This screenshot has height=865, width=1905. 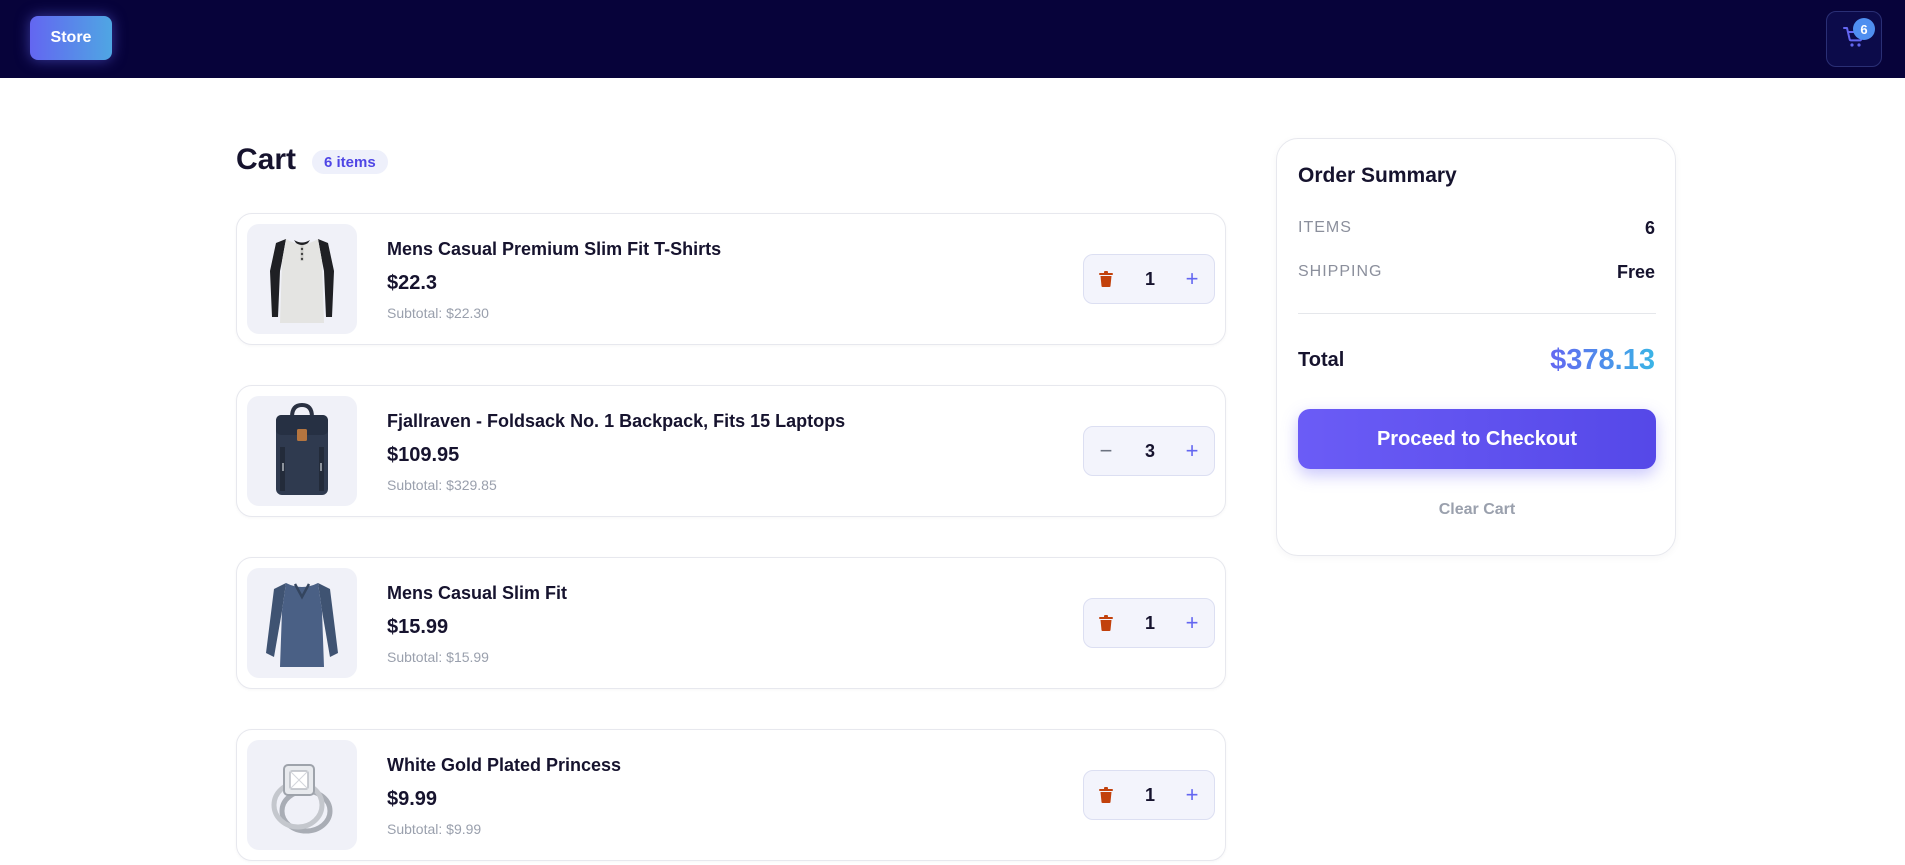 What do you see at coordinates (1325, 227) in the screenshot?
I see `items-label: ITEMS` at bounding box center [1325, 227].